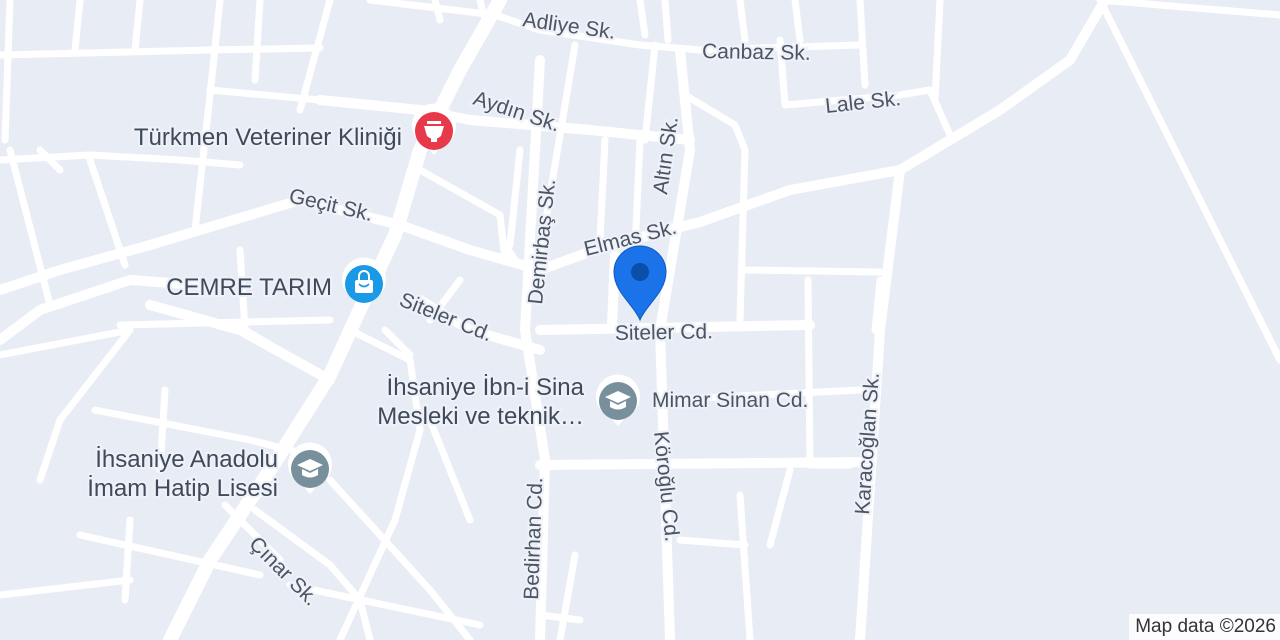 This screenshot has height=640, width=1280. Describe the element at coordinates (486, 387) in the screenshot. I see `poi-label-line1: İhsaniye İbn-i Sina` at that location.